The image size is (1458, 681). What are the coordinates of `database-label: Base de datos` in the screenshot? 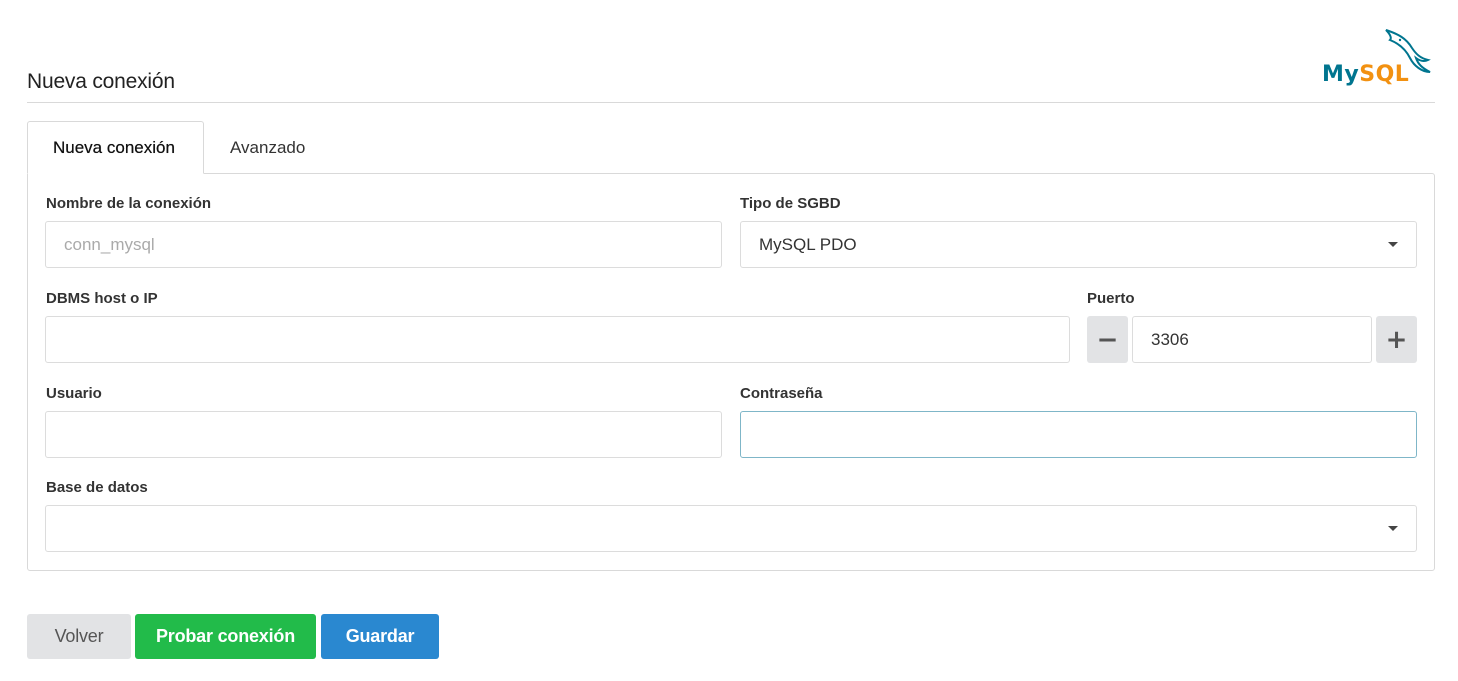 It's located at (97, 487).